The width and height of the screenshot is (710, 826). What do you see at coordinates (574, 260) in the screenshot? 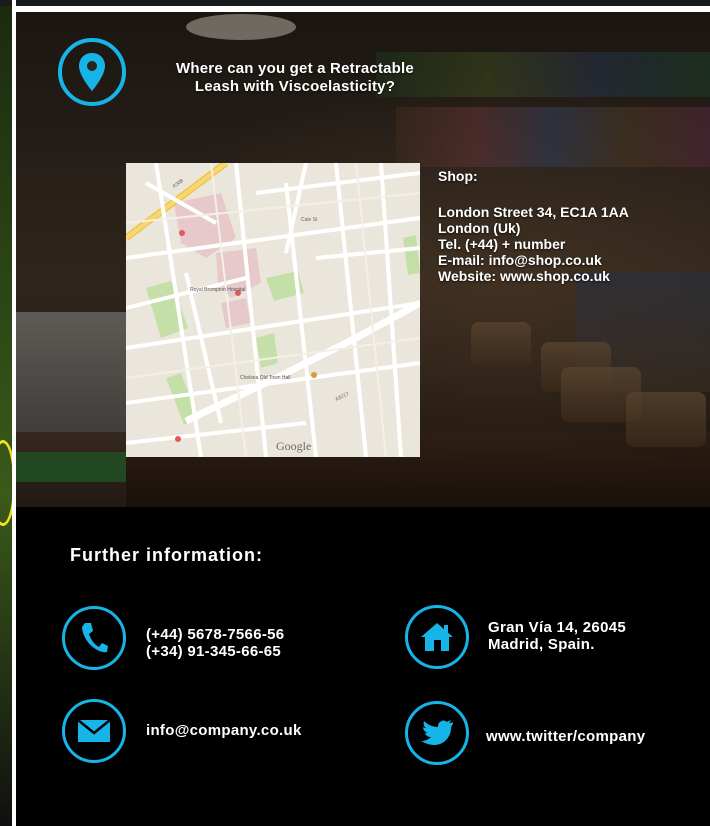
I see `shop-email: E-mail: info@shop.co.uk` at bounding box center [574, 260].